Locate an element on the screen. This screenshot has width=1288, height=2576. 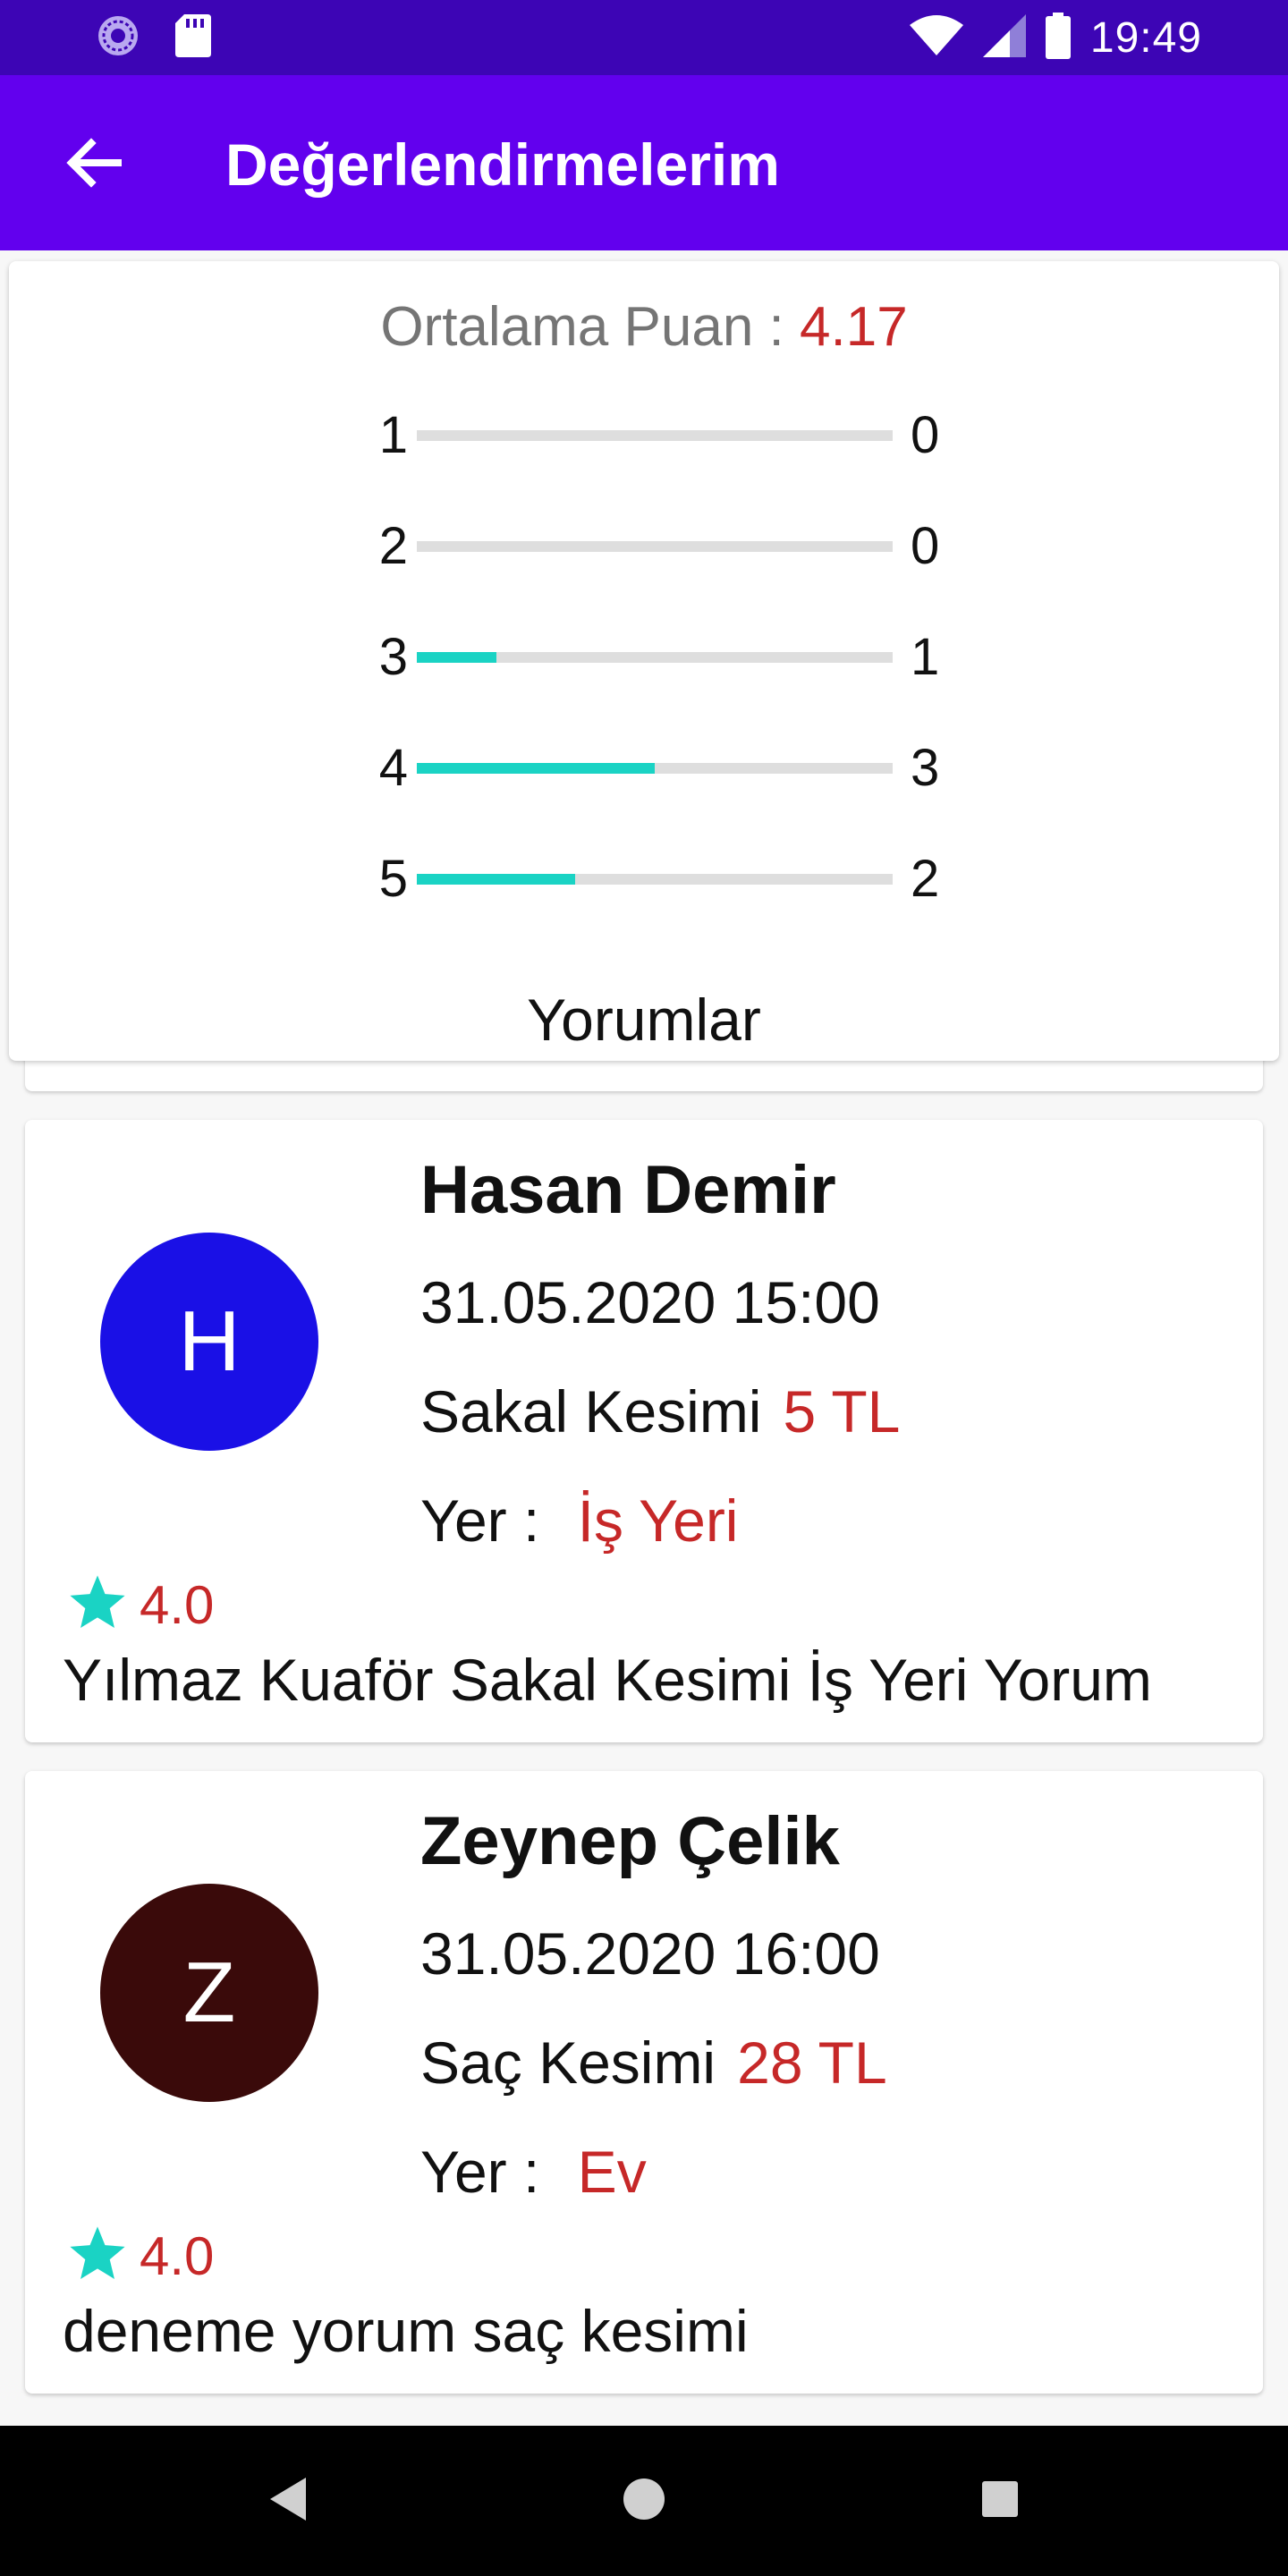
review-comment: Yılmaz Kuaför Sakal Kesimi İş Yeri Yorum is located at coordinates (607, 1680).